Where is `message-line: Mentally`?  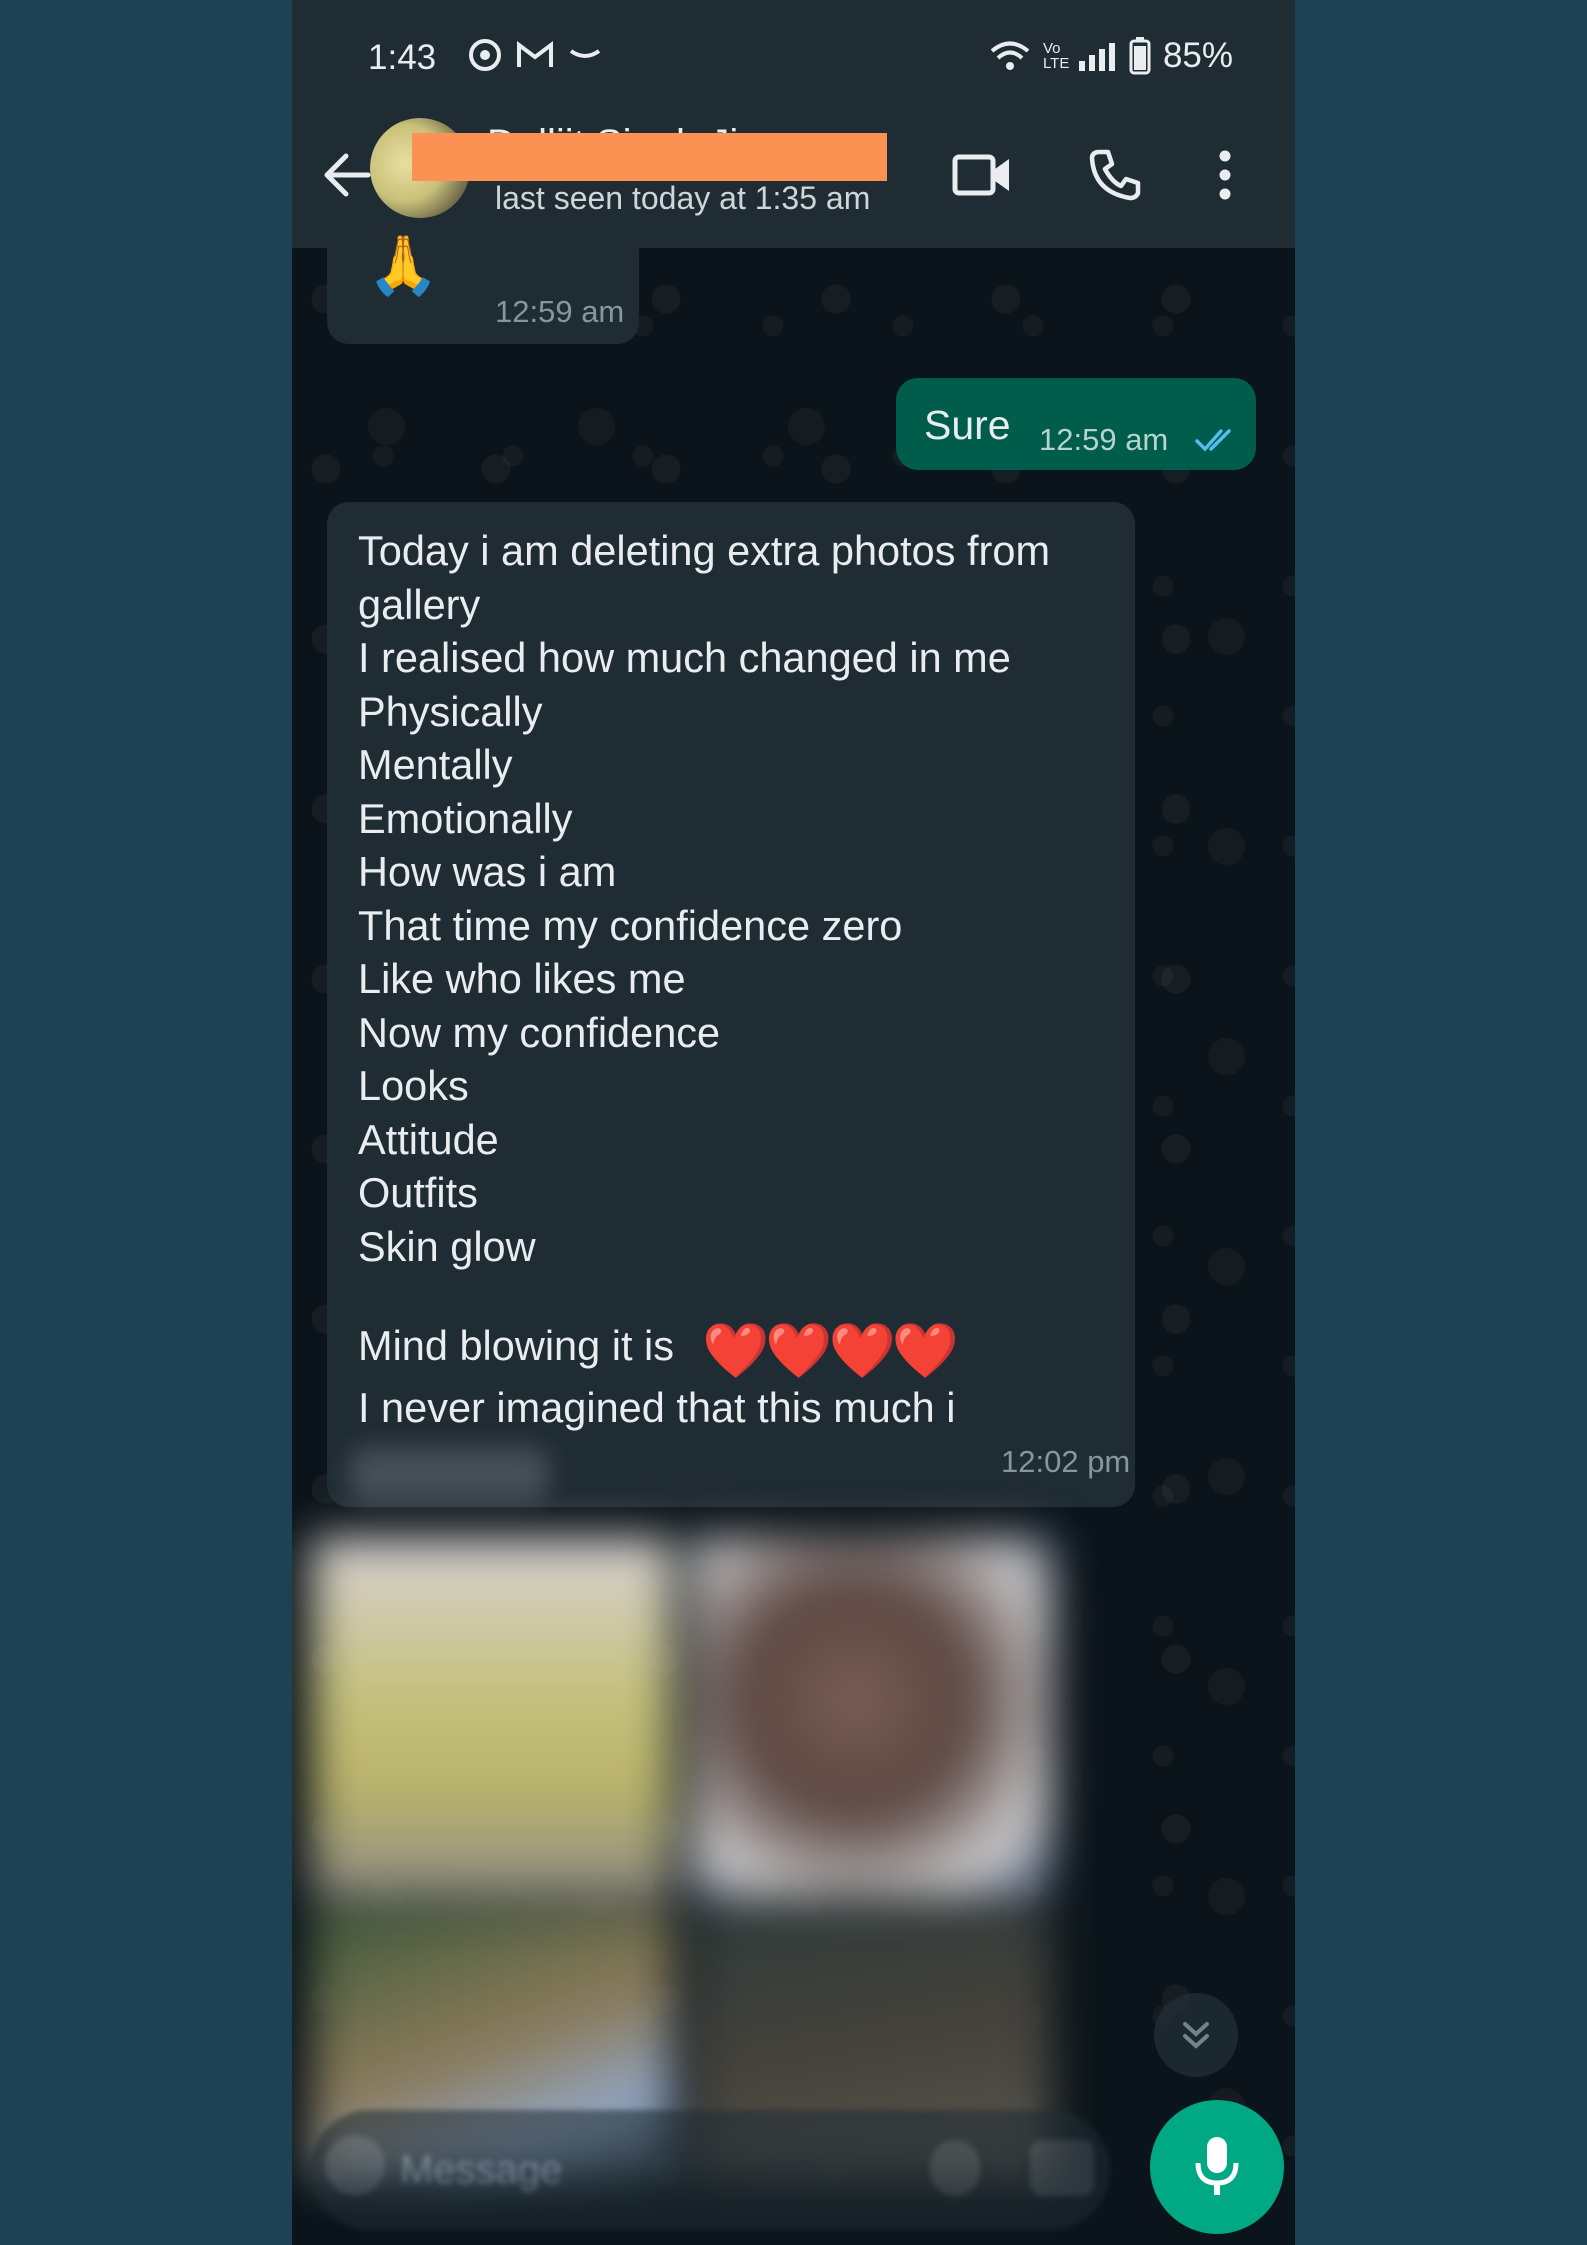
message-line: Mentally is located at coordinates (435, 764).